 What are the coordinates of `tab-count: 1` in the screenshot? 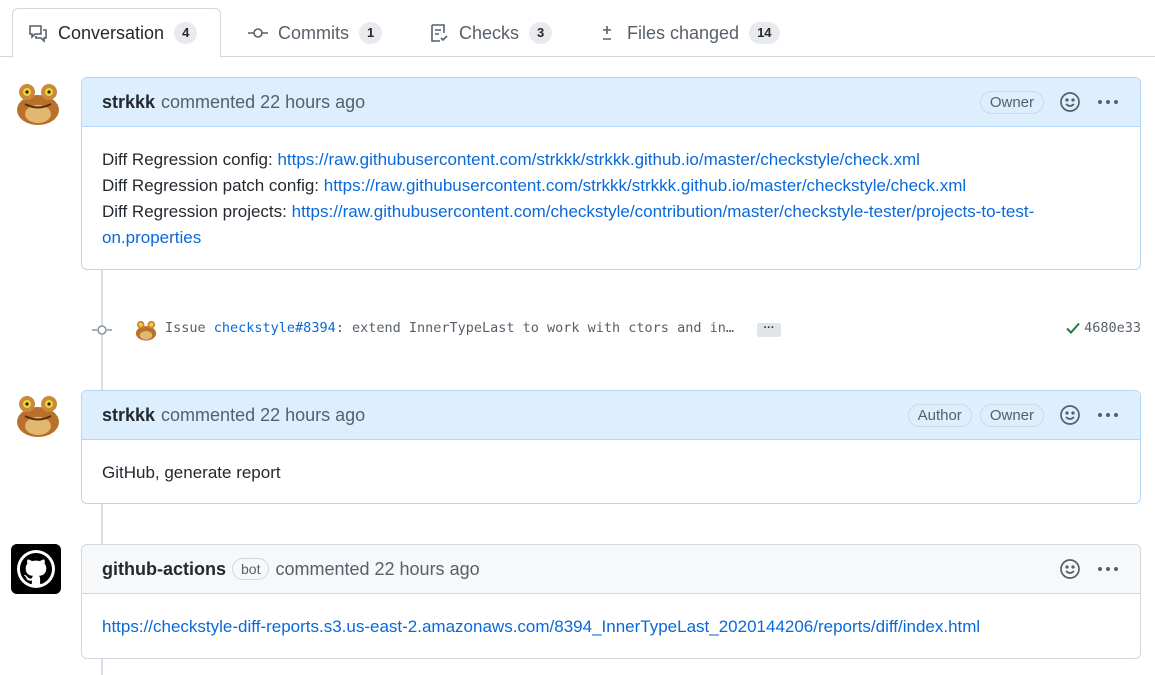 It's located at (371, 33).